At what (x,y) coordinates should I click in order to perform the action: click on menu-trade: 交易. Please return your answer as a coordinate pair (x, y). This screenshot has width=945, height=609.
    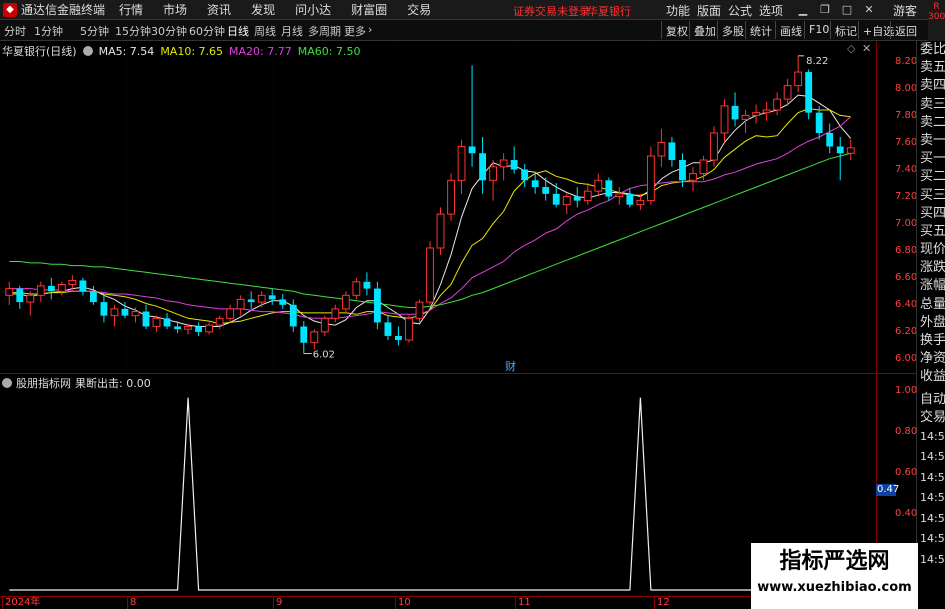
    Looking at the image, I should click on (419, 9).